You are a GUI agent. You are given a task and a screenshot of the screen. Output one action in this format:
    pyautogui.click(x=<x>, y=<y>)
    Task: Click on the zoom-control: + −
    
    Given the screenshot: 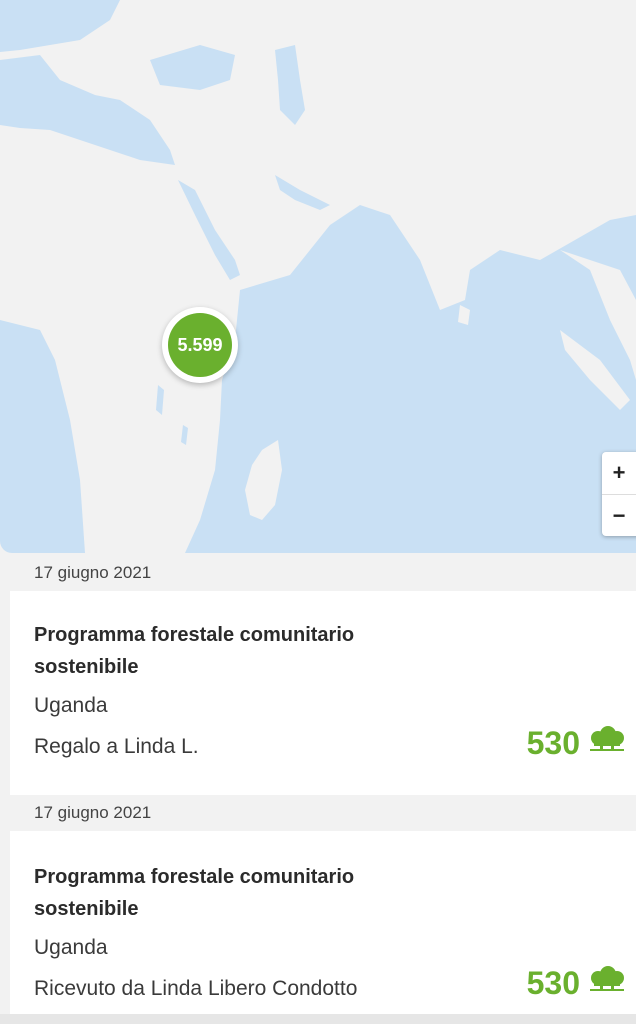 What is the action you would take?
    pyautogui.click(x=619, y=494)
    